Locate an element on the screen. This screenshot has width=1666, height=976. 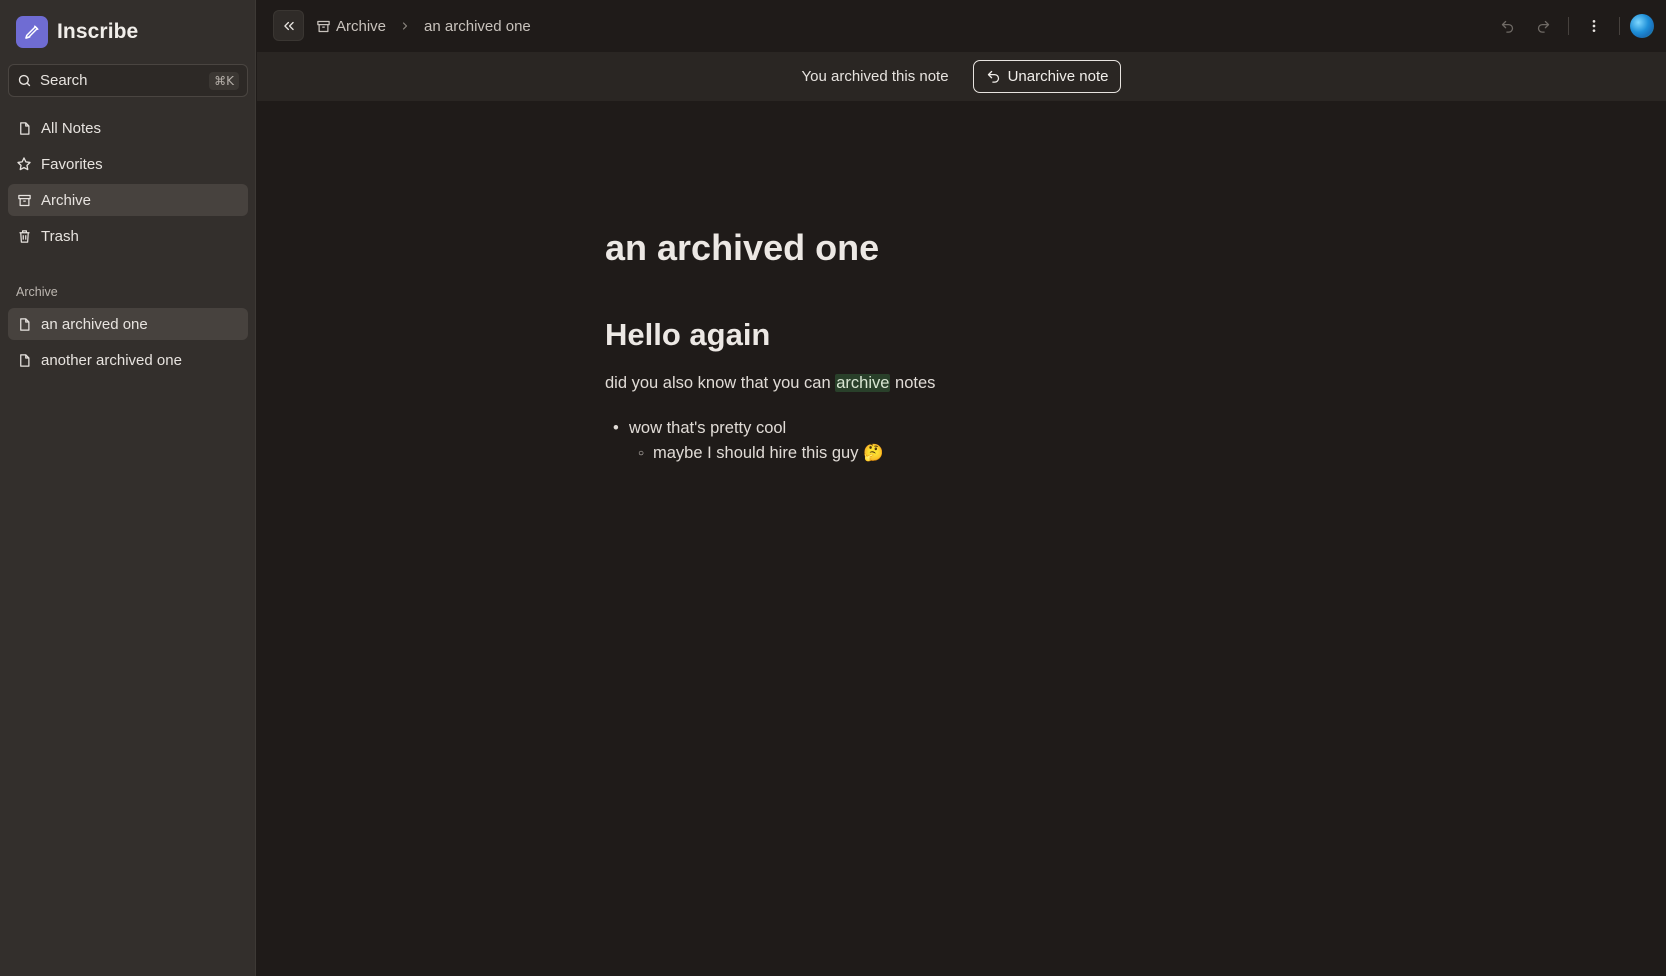
note-title: an archived one is located at coordinates (1005, 248).